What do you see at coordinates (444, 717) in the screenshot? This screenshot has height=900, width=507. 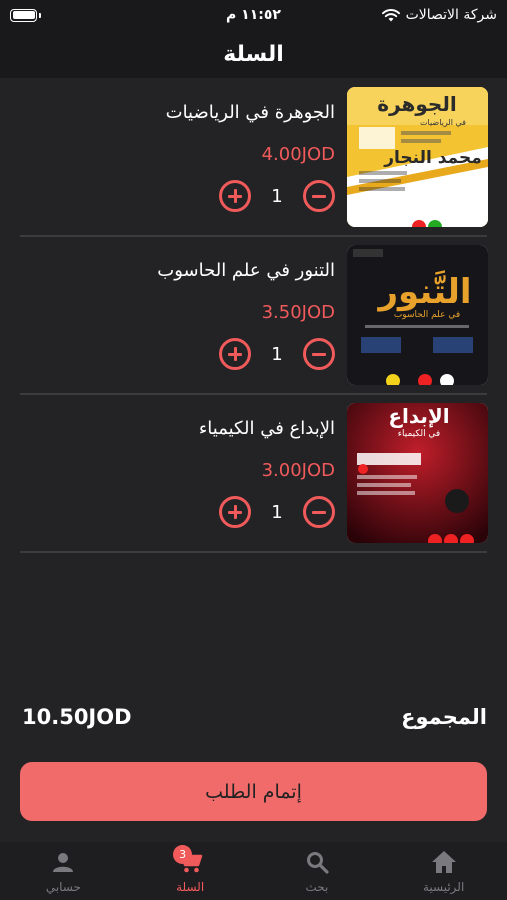 I see `total-label: المجموع` at bounding box center [444, 717].